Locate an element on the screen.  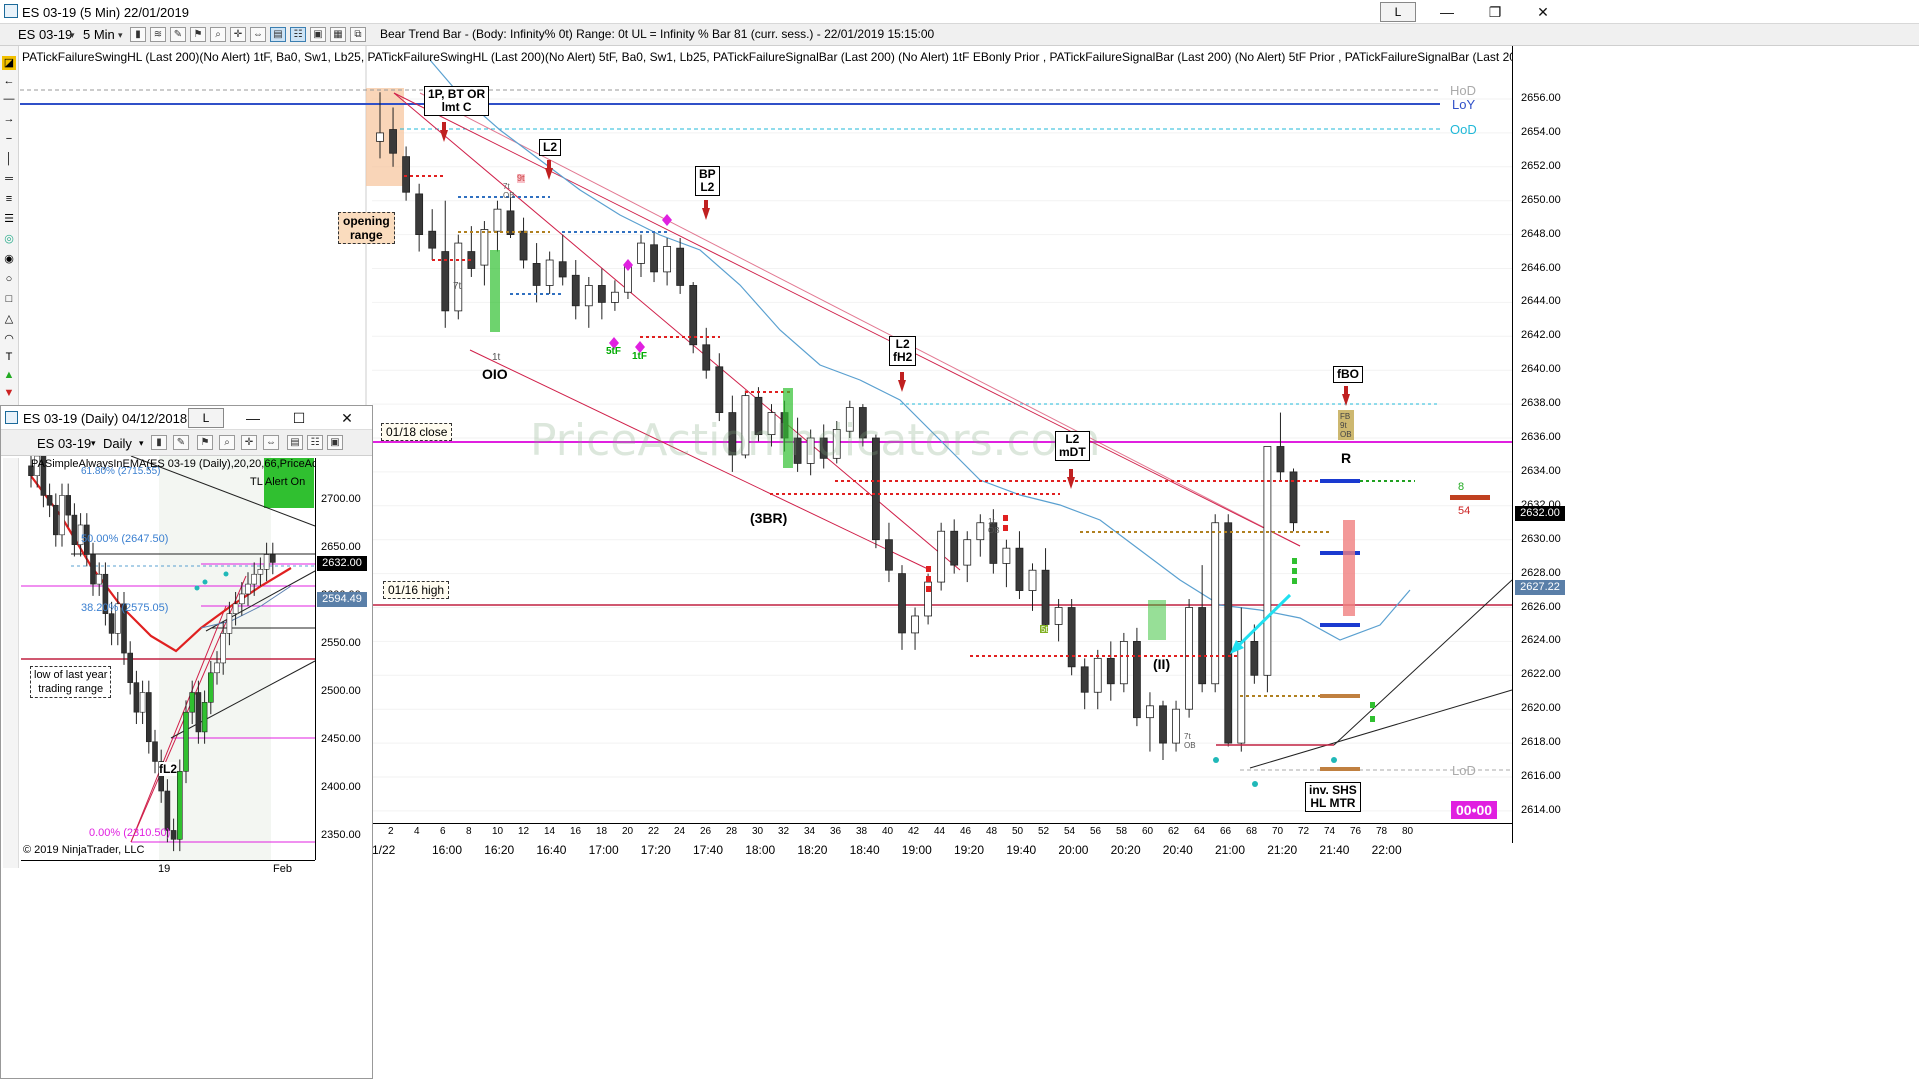
time-tick: 17:20 is located at coordinates (655, 850).